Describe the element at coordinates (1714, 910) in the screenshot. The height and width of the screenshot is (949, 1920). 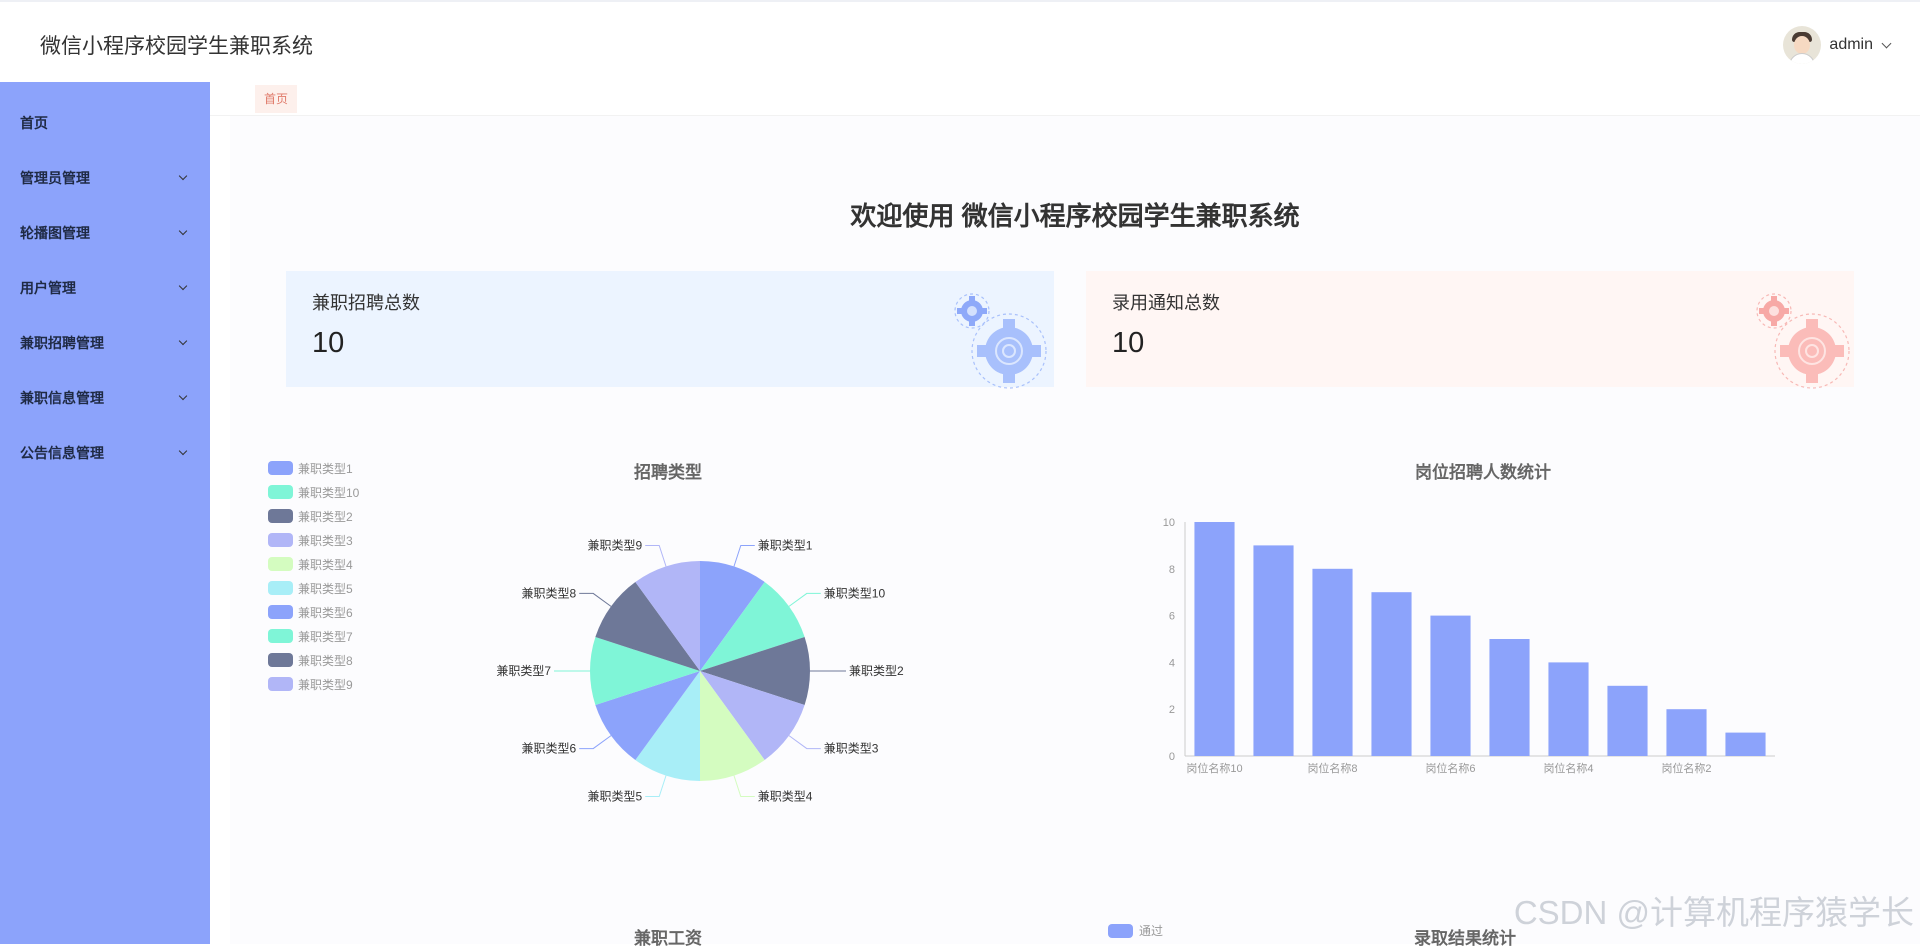
I see `watermark: CSDN @计算机程序猿学长` at that location.